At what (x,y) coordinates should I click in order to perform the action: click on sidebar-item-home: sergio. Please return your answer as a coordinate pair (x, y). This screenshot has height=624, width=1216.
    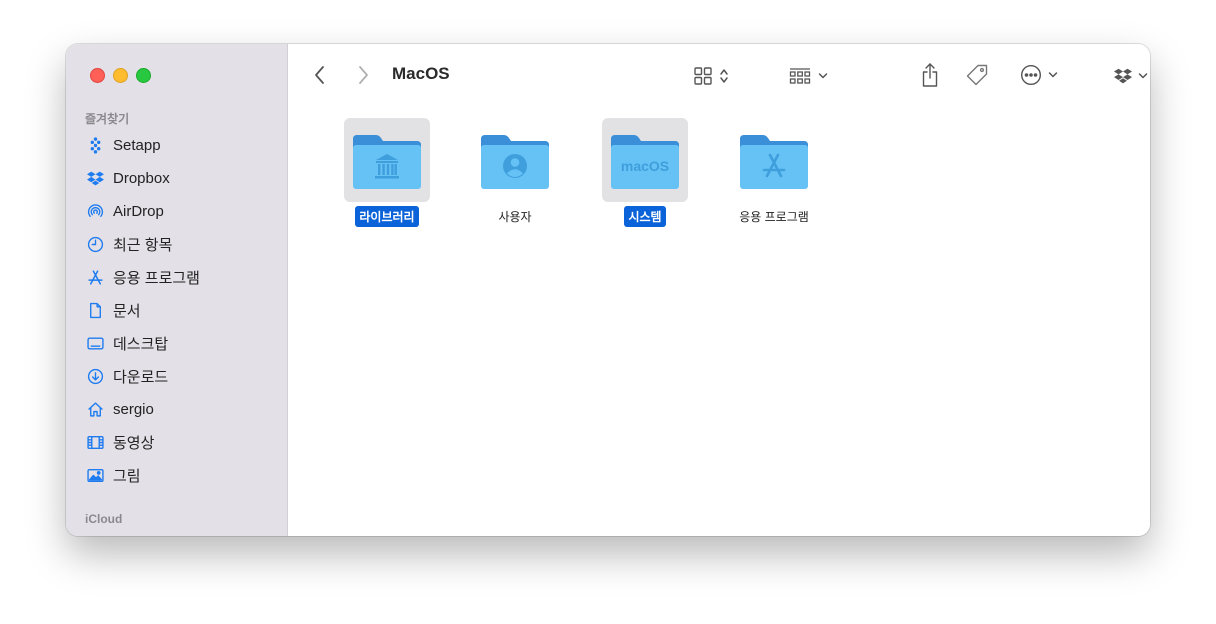
    Looking at the image, I should click on (178, 409).